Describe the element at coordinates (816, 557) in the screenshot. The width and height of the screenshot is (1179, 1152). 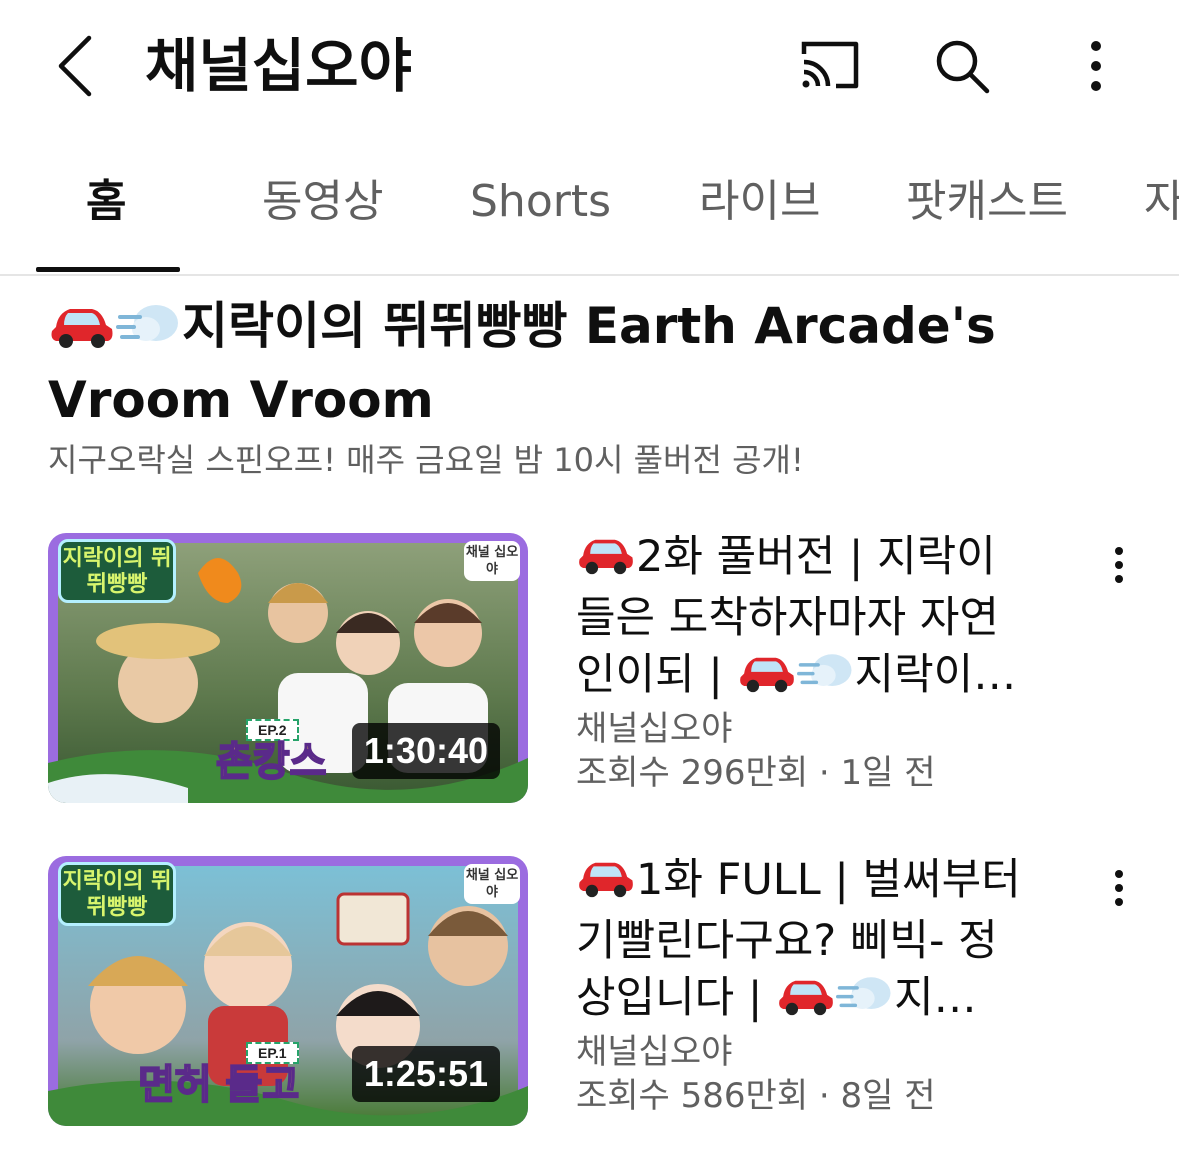
I see `video-title-line: 2화 풀버전 | 지락이` at that location.